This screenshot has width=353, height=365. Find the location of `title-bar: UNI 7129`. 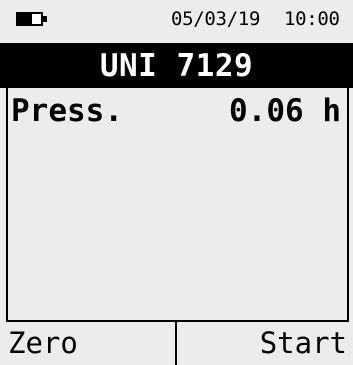

title-bar: UNI 7129 is located at coordinates (176, 65).